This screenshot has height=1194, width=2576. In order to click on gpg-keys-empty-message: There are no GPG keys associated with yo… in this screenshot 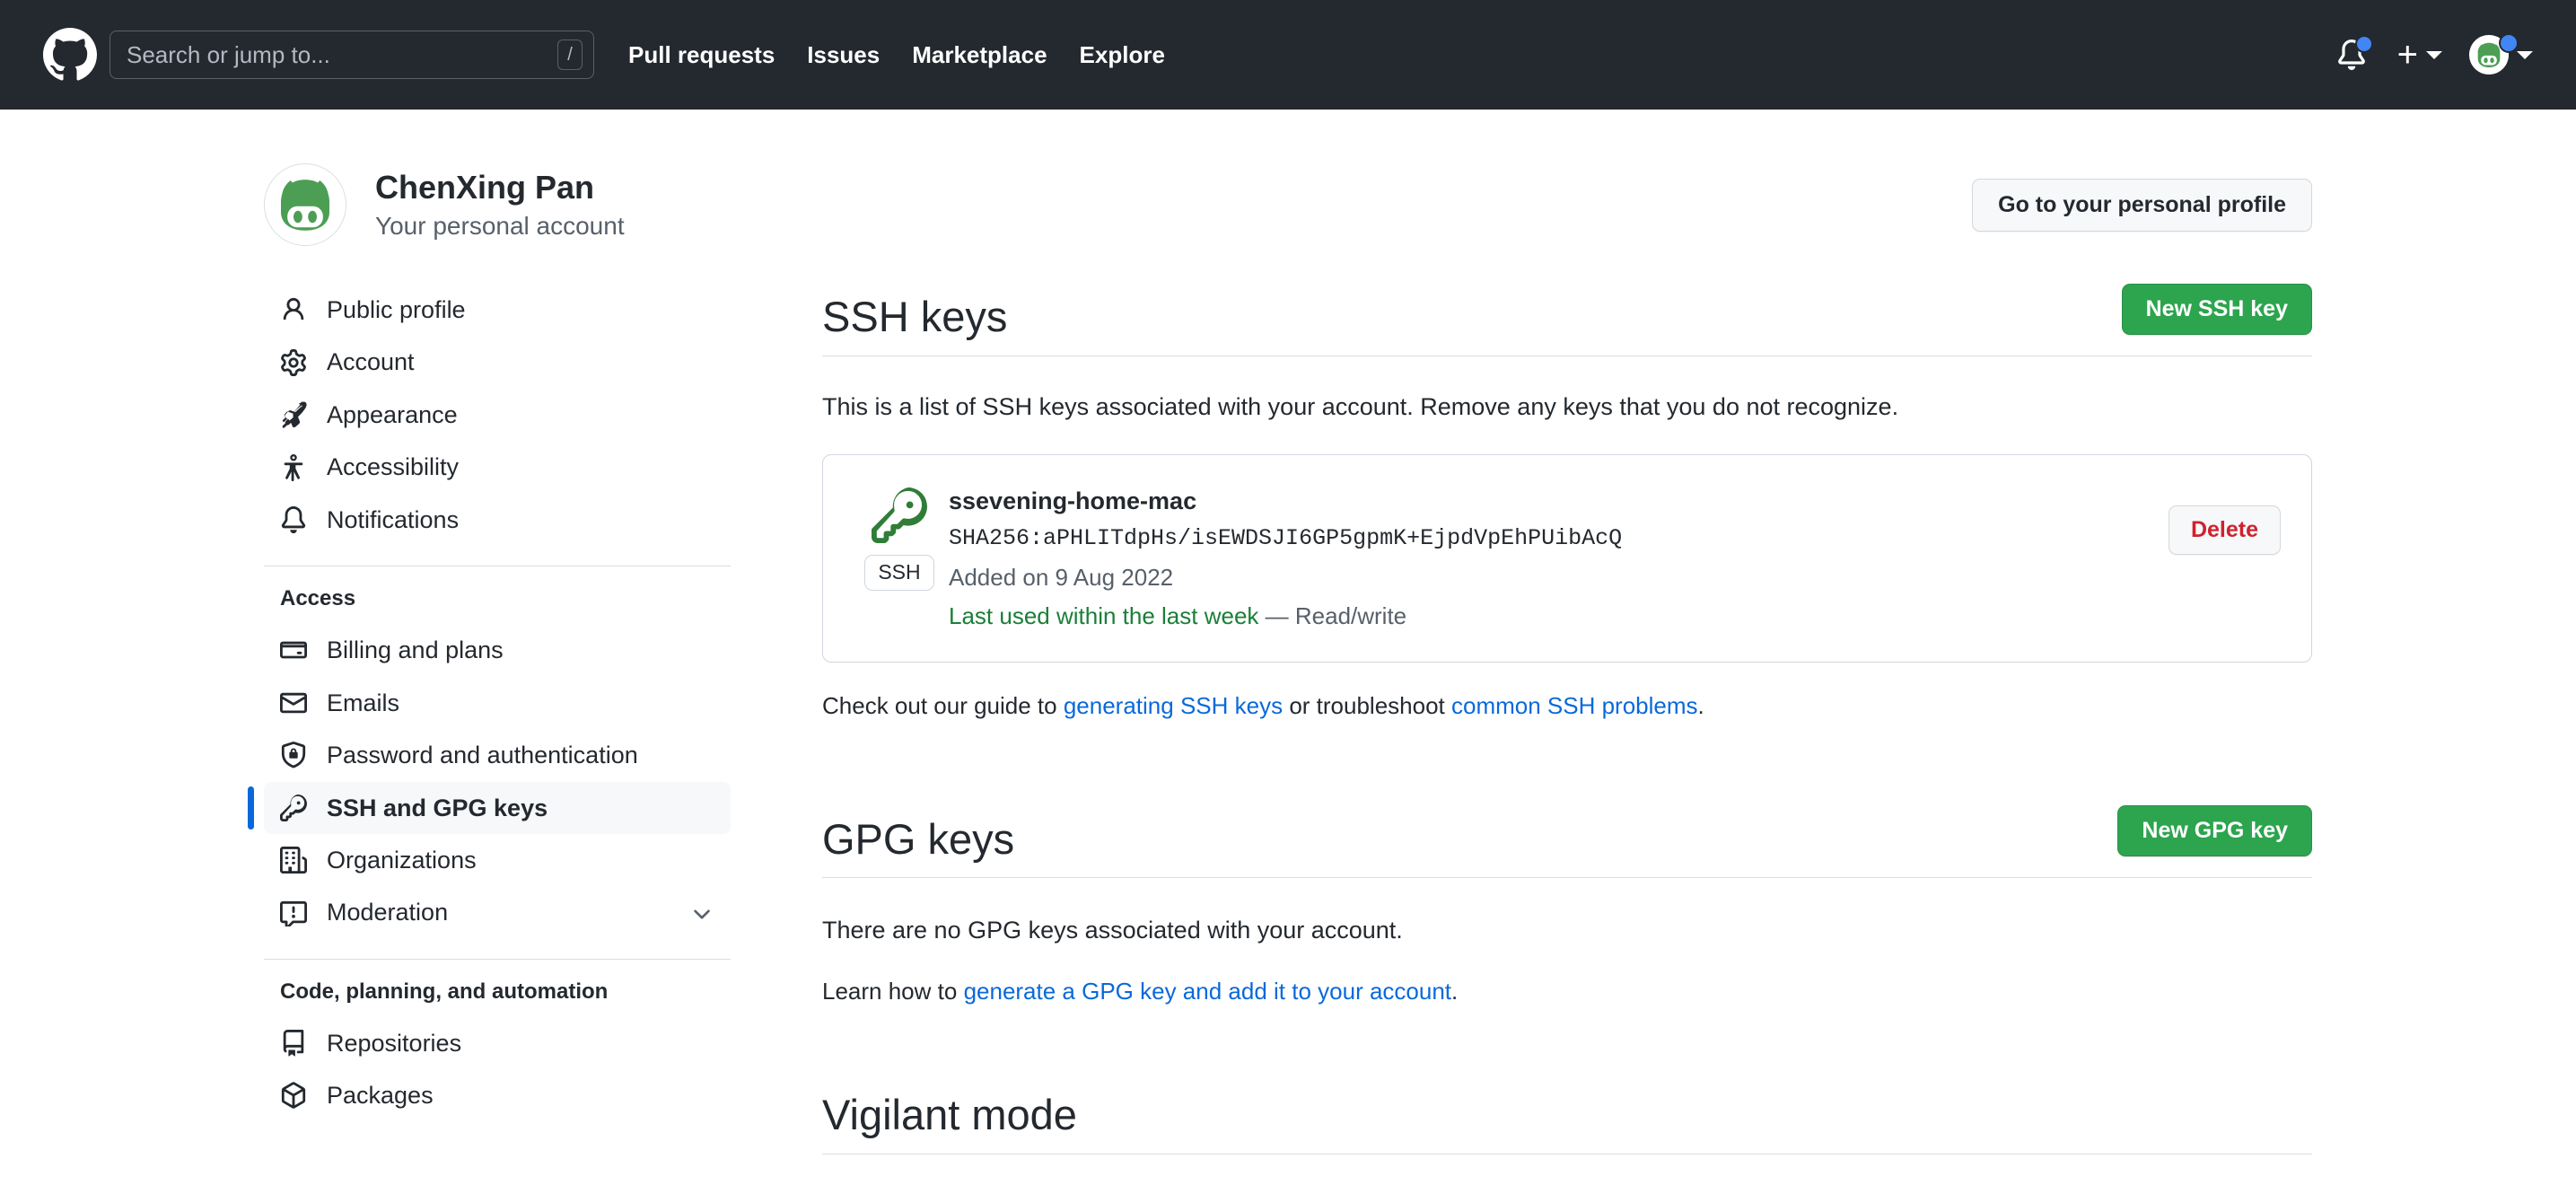, I will do `click(1112, 930)`.